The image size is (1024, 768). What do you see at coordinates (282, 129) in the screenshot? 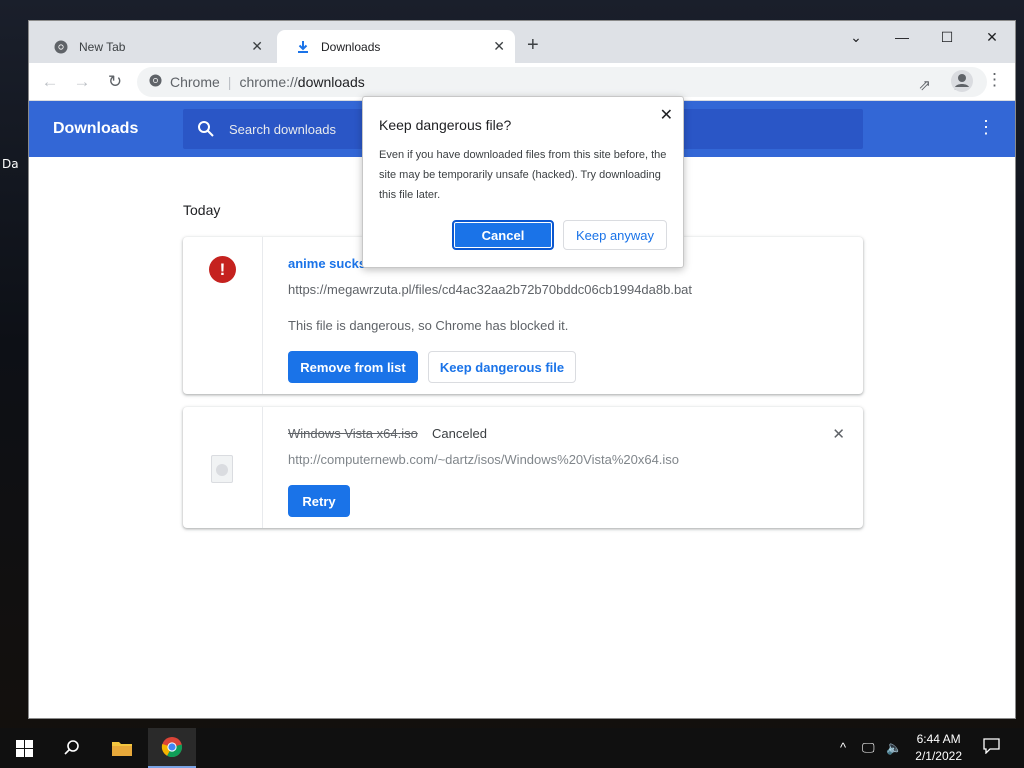
I see `search-placeholder: Search downloads` at bounding box center [282, 129].